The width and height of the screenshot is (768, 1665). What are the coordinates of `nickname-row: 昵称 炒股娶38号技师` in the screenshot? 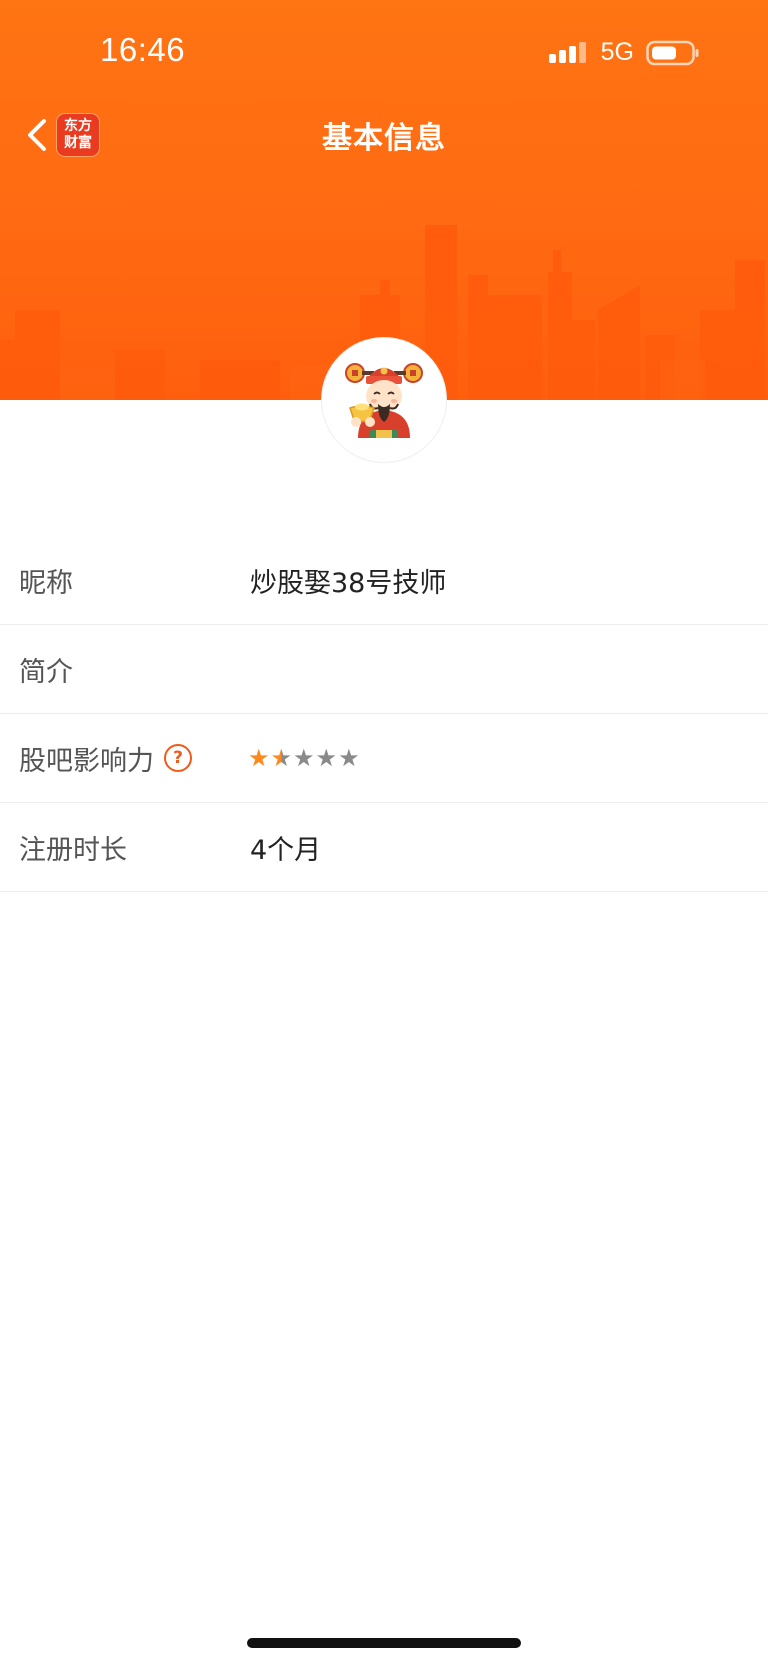 It's located at (384, 580).